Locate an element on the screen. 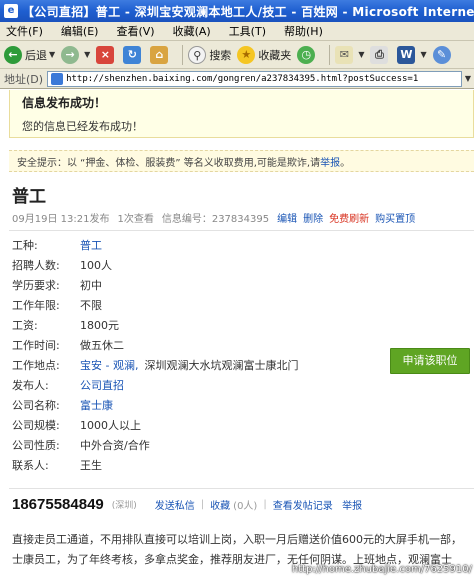 The height and width of the screenshot is (577, 474). send-message-link: 发送私信 is located at coordinates (175, 504).